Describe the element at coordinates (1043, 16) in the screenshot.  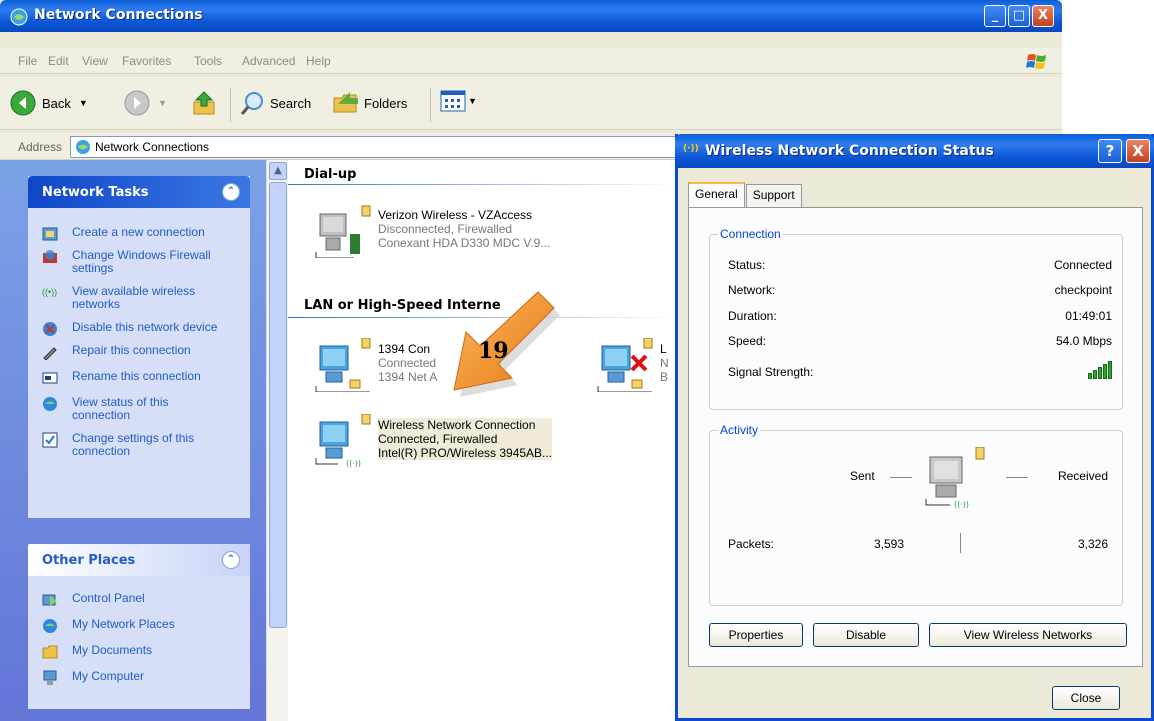
I see `main-close-button: X` at that location.